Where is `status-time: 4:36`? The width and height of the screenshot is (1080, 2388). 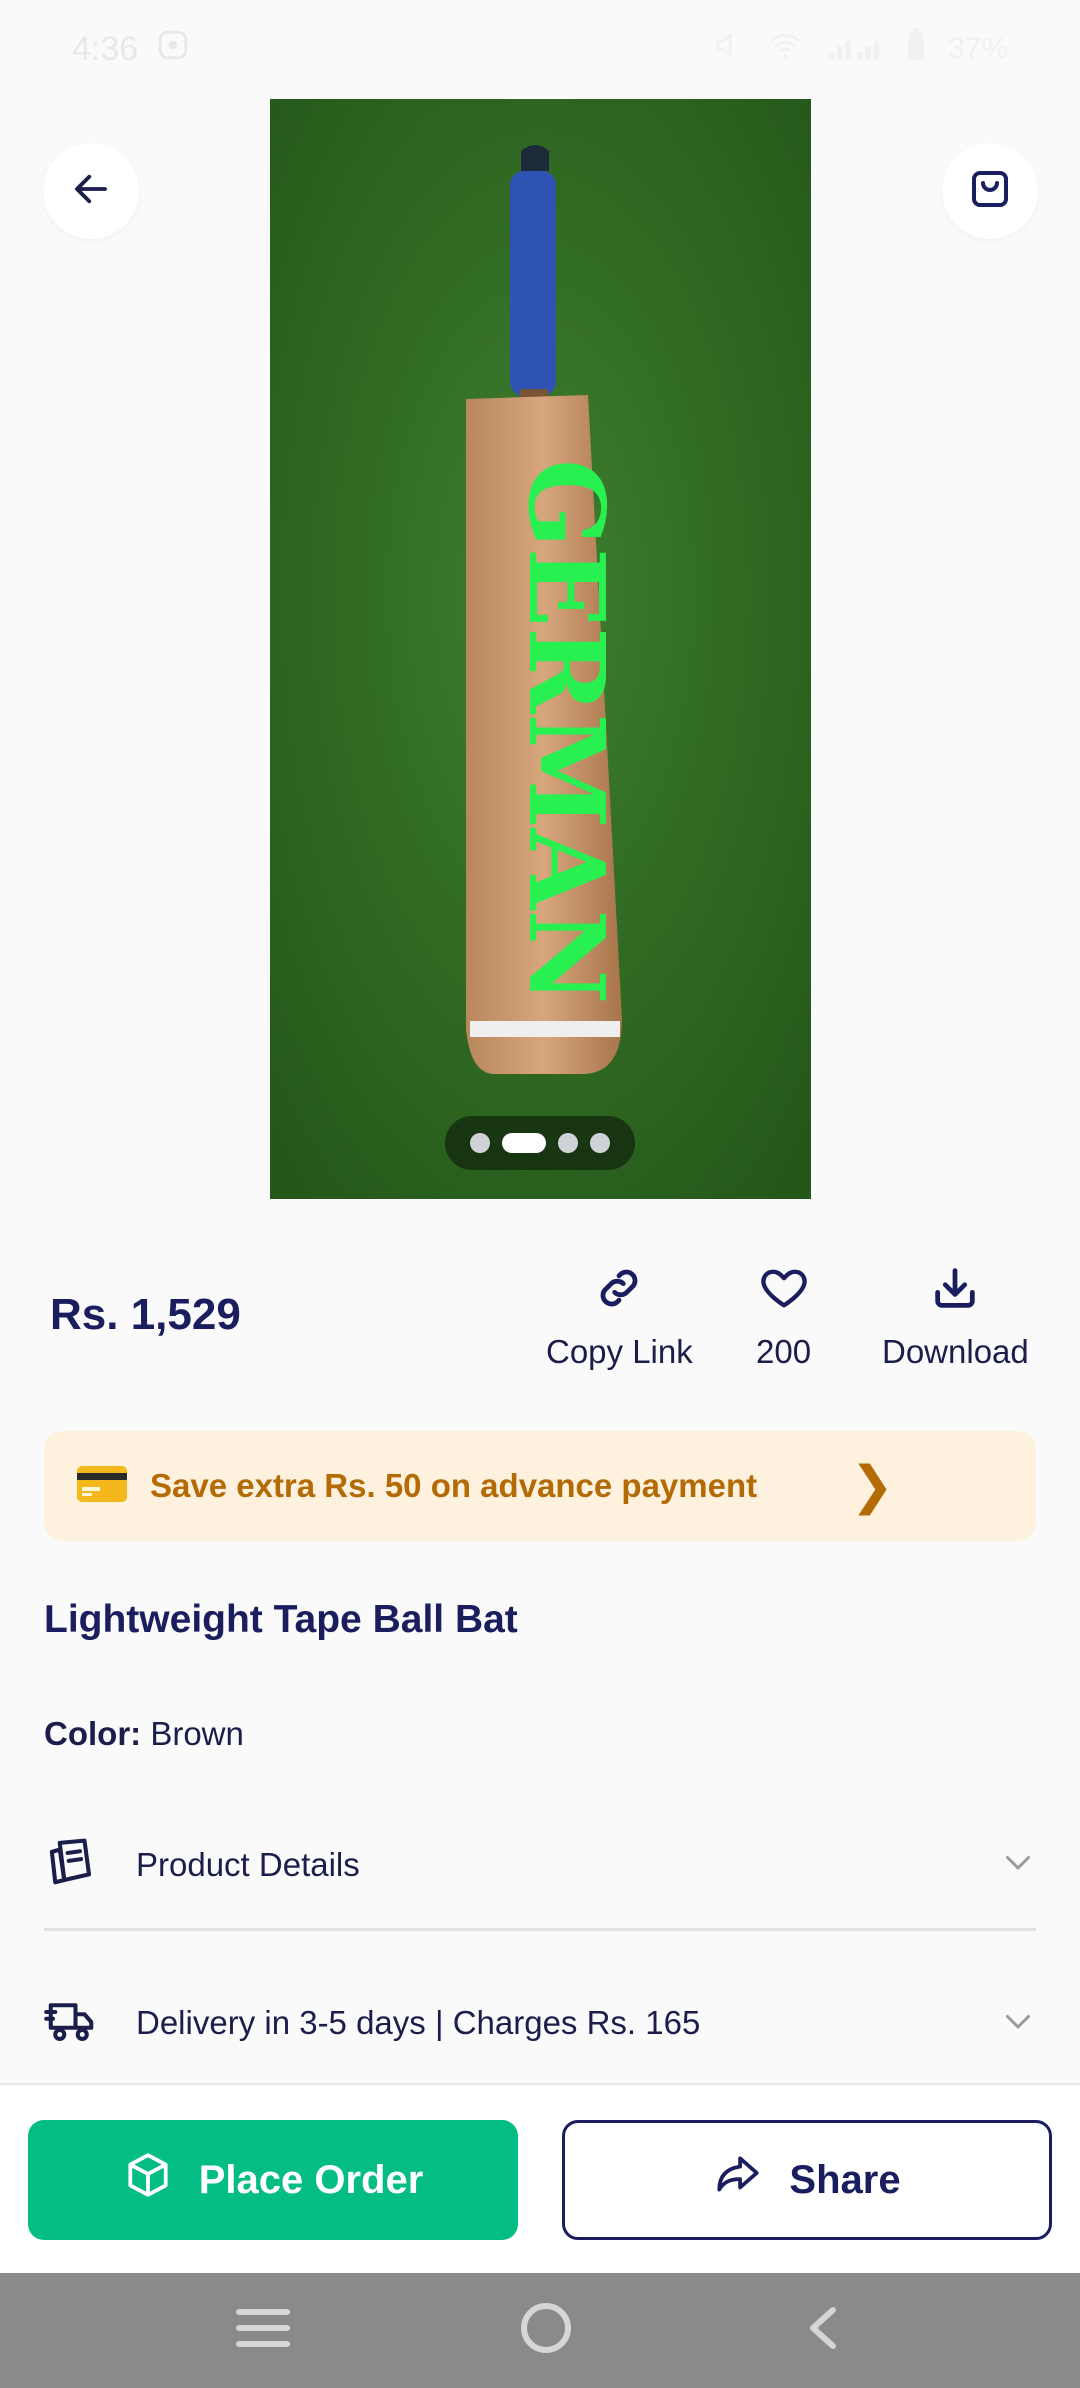
status-time: 4:36 is located at coordinates (105, 48).